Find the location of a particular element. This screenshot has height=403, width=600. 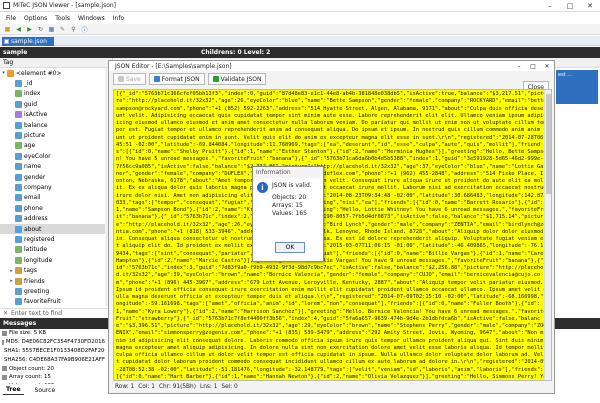

save-label: Save is located at coordinates (133, 79).